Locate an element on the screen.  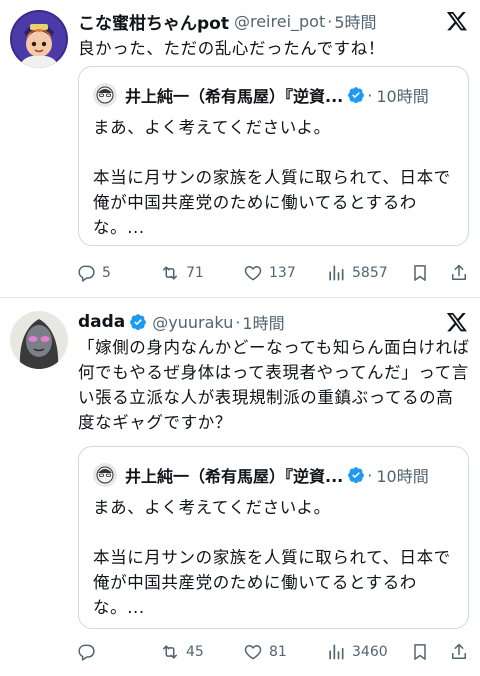
tweet-header: dada @yuuraku · 1時間 is located at coordinates (258, 322).